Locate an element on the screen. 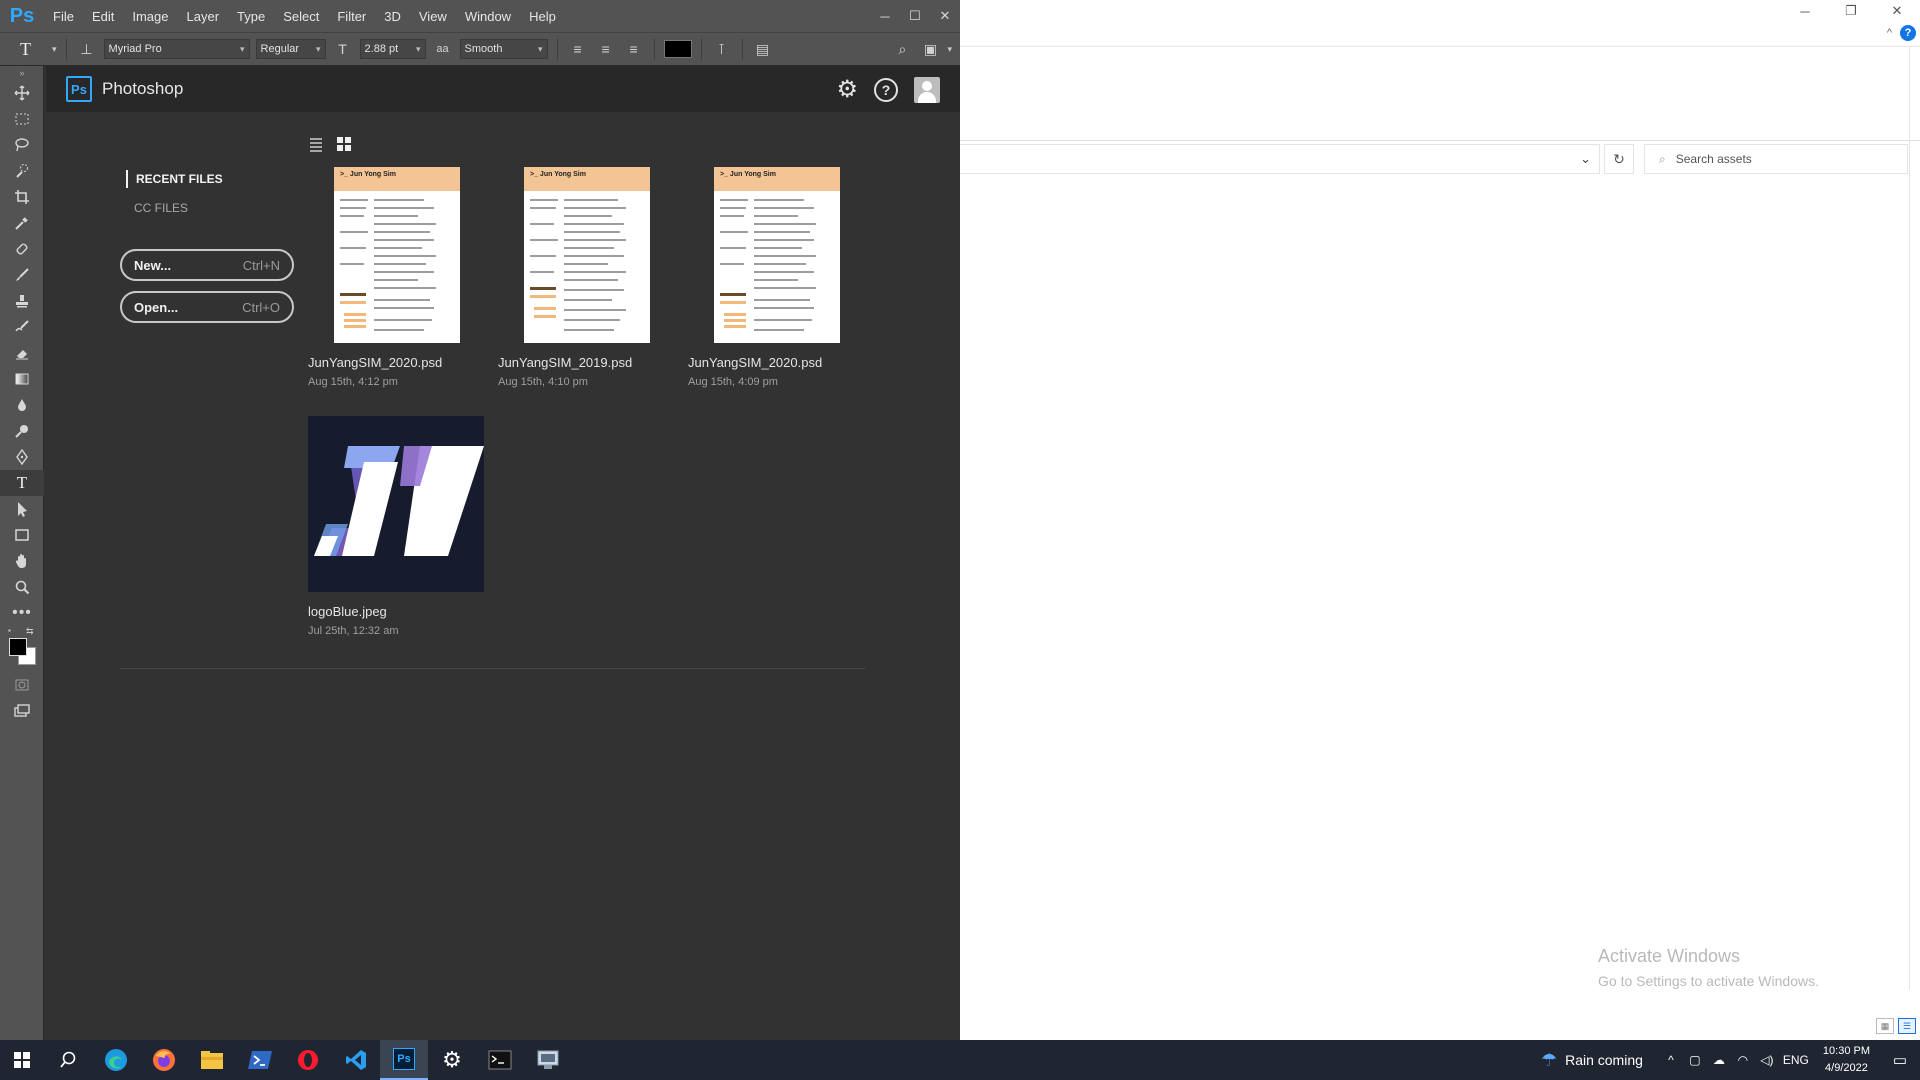 The height and width of the screenshot is (1080, 1920). type-tool-icon: T is located at coordinates (22, 483).